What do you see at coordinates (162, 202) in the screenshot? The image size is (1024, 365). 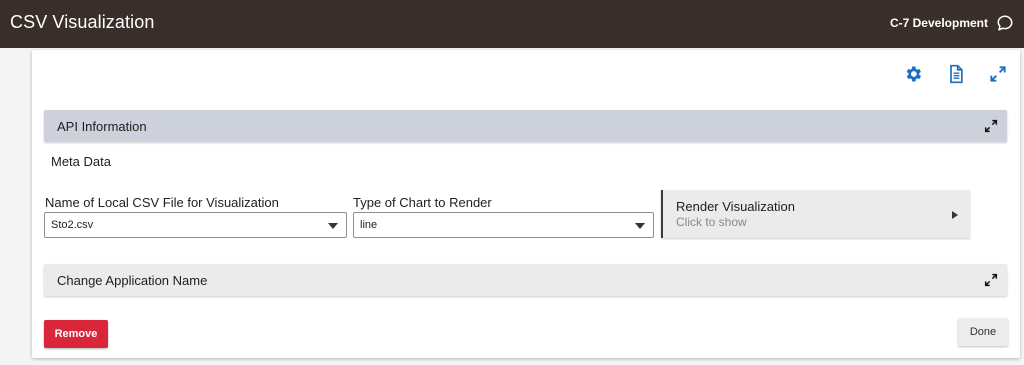 I see `csv-file-label: Name of Local CSV File for Visualization` at bounding box center [162, 202].